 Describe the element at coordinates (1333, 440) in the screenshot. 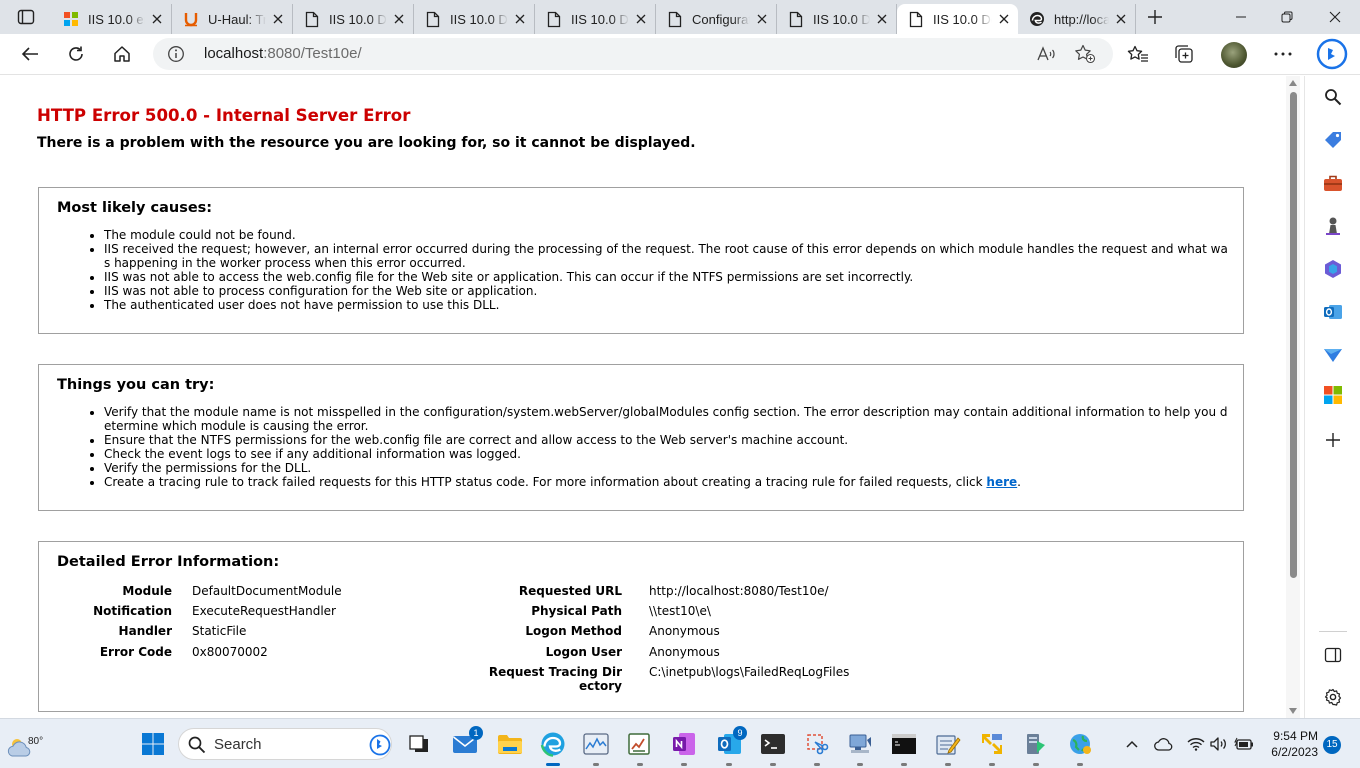

I see `add-sidebar-app-icon` at that location.